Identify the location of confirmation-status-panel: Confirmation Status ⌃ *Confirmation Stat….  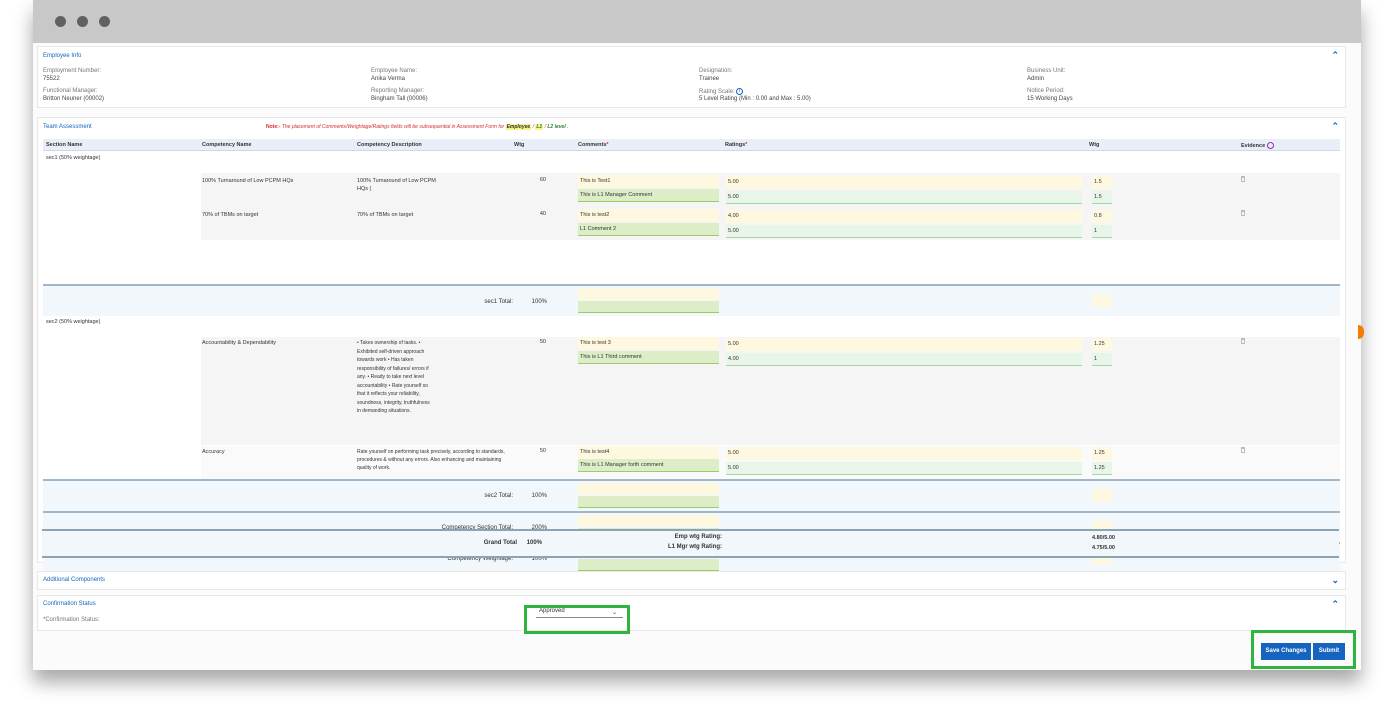
(691, 613).